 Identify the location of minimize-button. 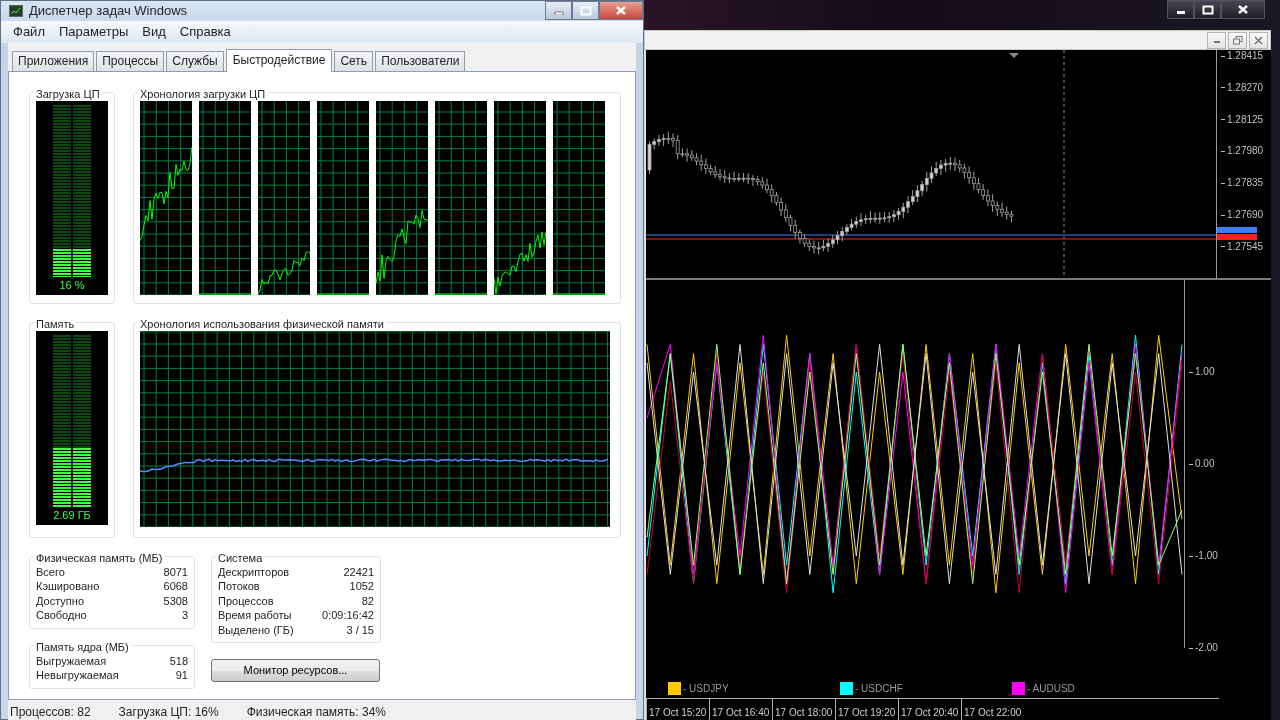
(1180, 9).